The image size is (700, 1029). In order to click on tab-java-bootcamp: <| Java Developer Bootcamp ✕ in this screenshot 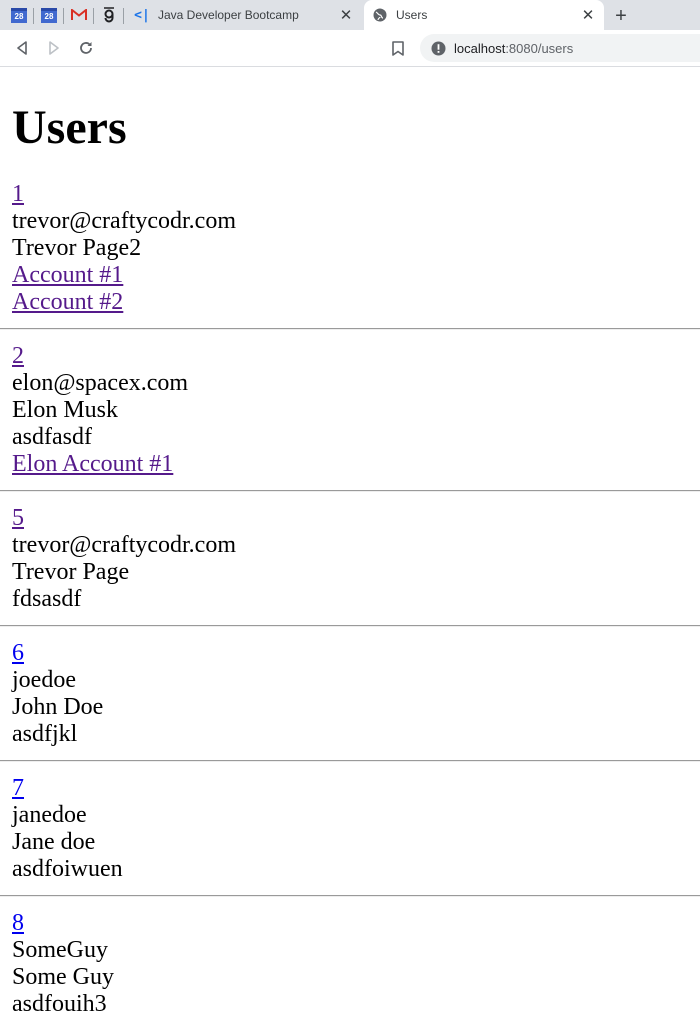, I will do `click(244, 15)`.